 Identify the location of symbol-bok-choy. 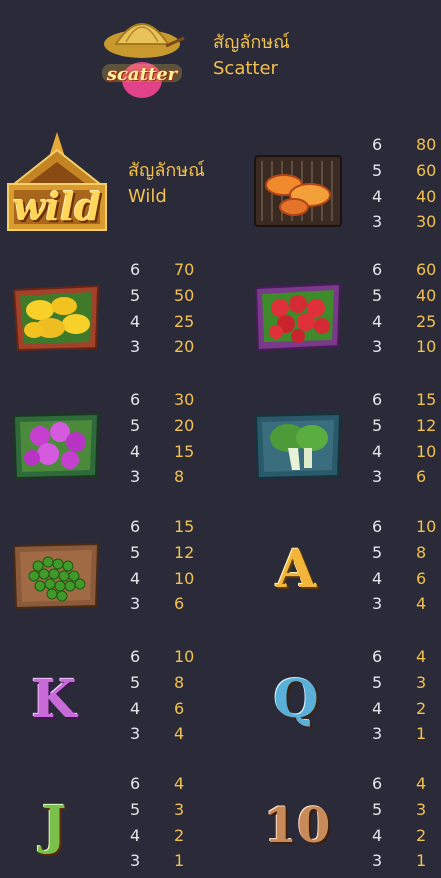
(298, 445).